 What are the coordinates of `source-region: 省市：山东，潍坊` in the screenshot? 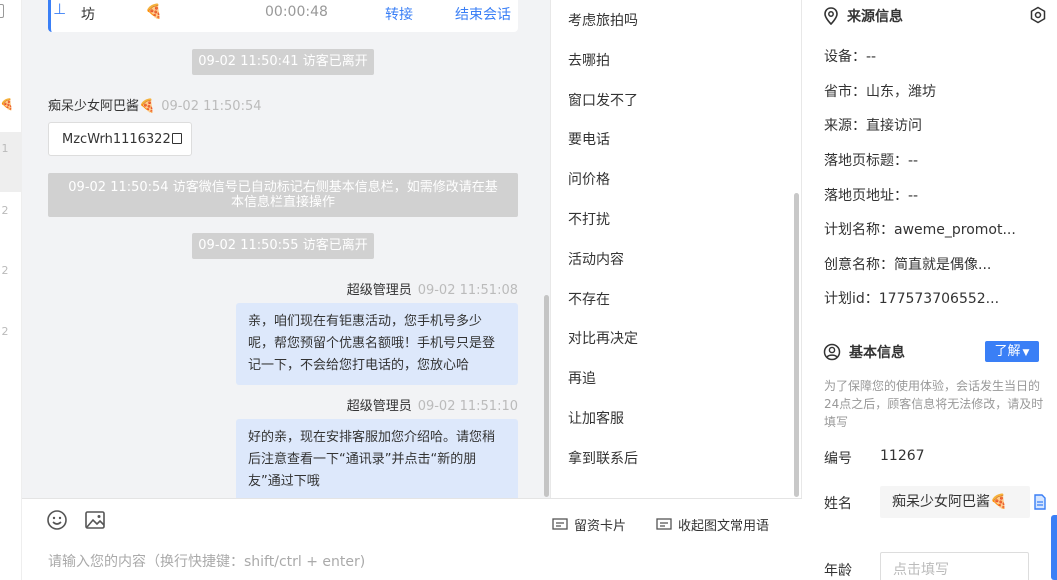 It's located at (880, 92).